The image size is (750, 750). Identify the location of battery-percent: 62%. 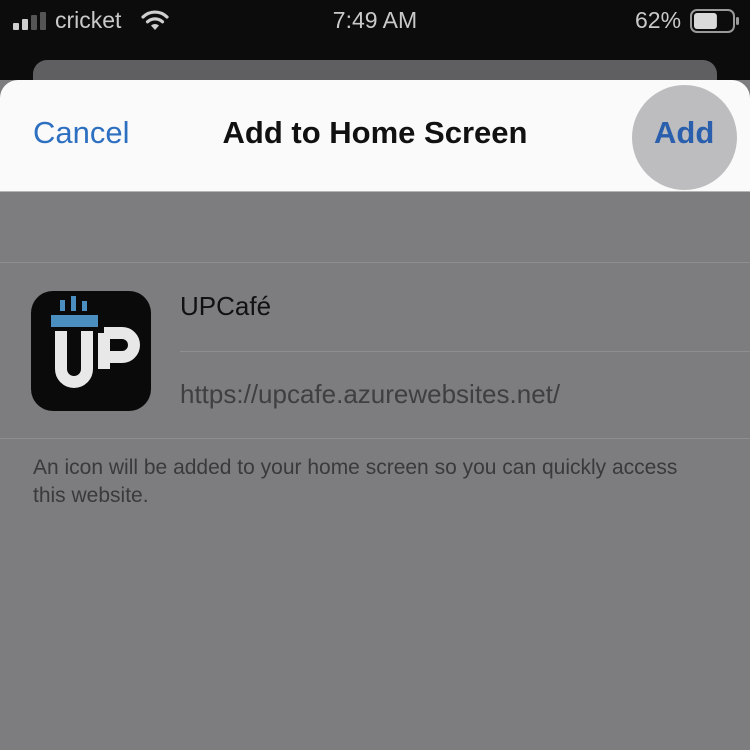
(658, 20).